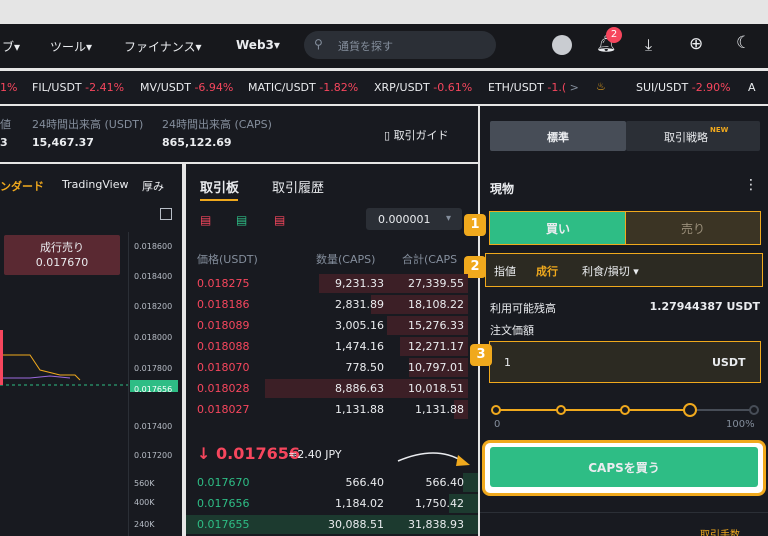 This screenshot has width=768, height=536. I want to click on view-both-icon: ▤, so click(205, 220).